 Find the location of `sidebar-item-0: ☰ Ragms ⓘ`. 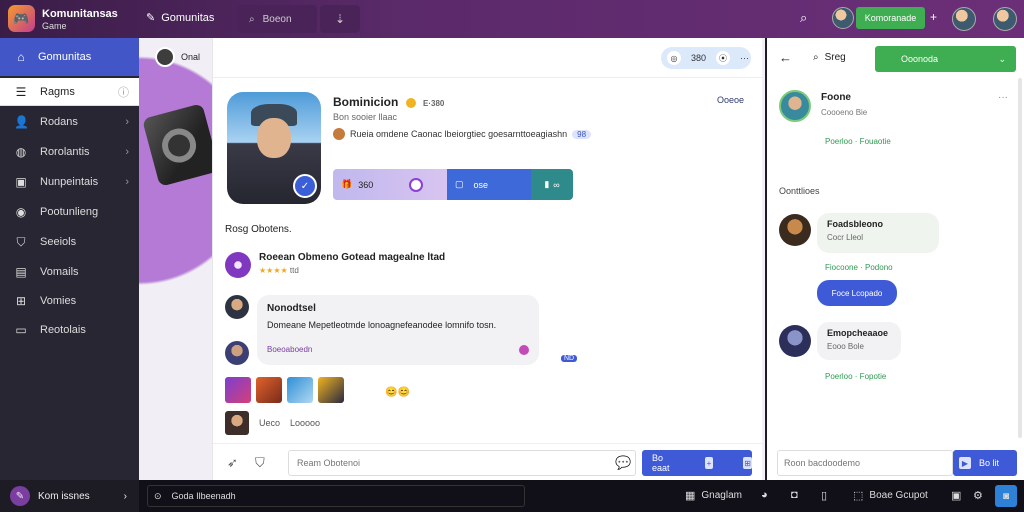

sidebar-item-0: ☰ Ragms ⓘ is located at coordinates (69, 92).